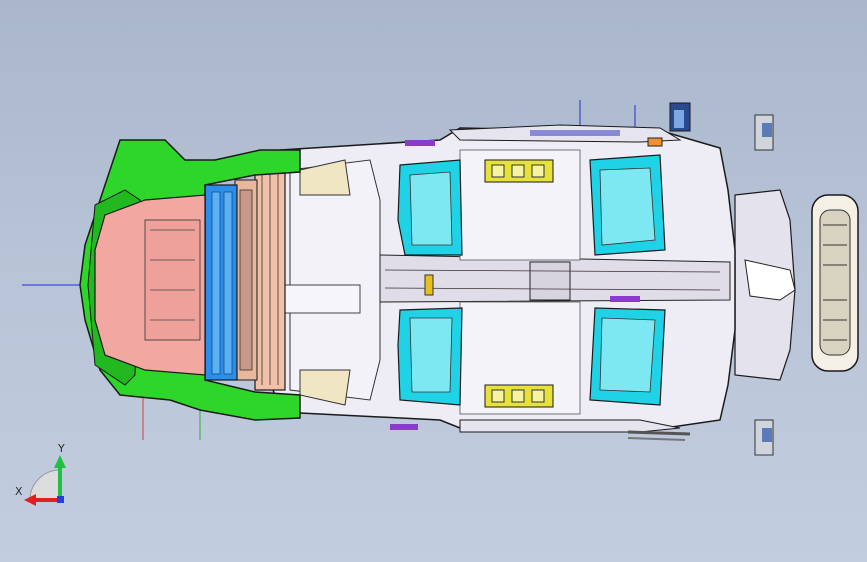  Describe the element at coordinates (764, 132) in the screenshot. I see `clip-top-right` at that location.